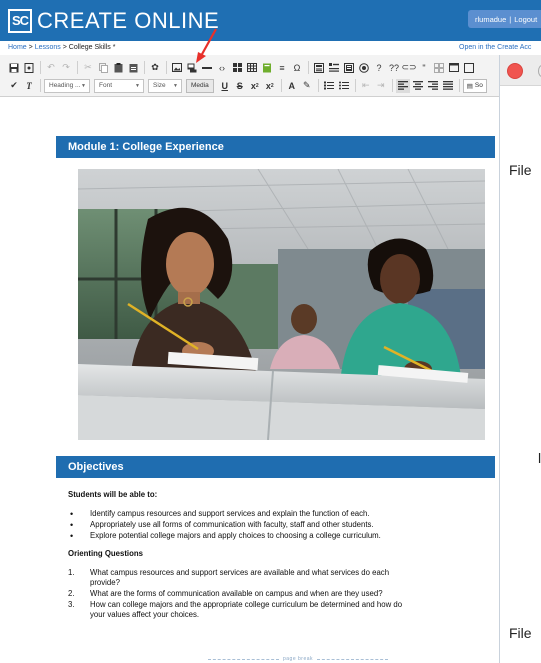  I want to click on font-dropdown: Font ▼, so click(119, 85).